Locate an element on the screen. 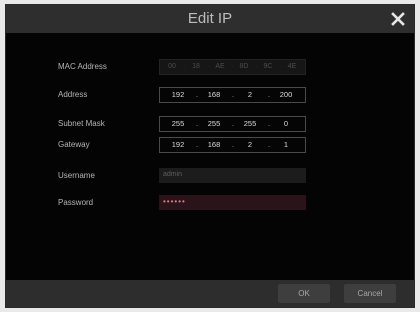 This screenshot has height=312, width=420. mac-address-label: MAC Address is located at coordinates (82, 66).